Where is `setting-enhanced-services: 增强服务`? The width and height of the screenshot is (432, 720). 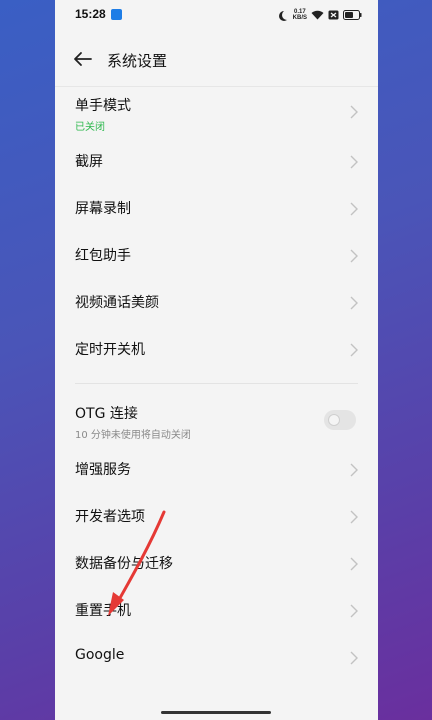
setting-enhanced-services: 增强服务 is located at coordinates (216, 469).